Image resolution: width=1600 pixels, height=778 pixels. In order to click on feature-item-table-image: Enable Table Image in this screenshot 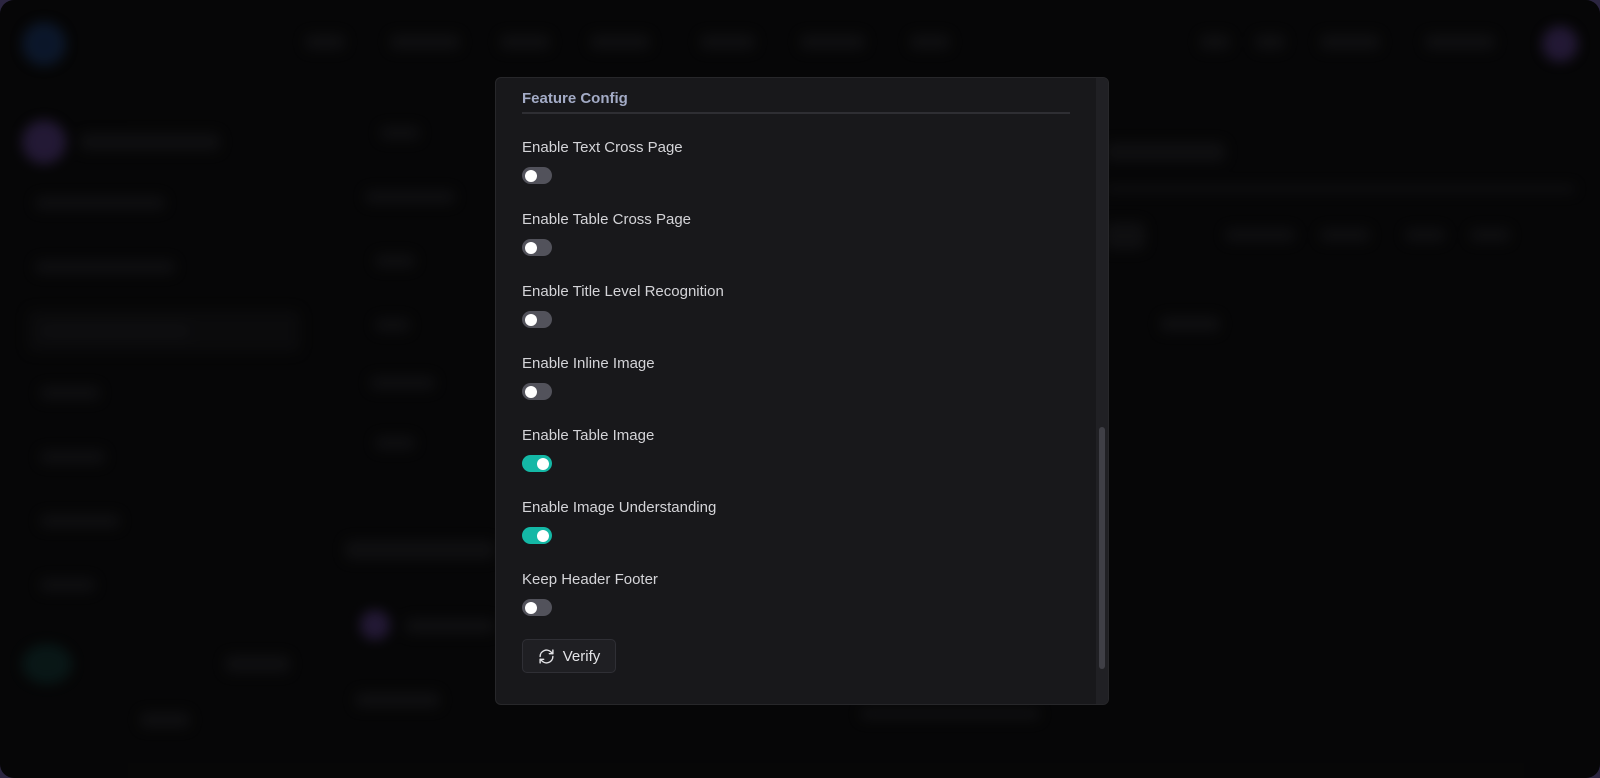, I will do `click(796, 462)`.